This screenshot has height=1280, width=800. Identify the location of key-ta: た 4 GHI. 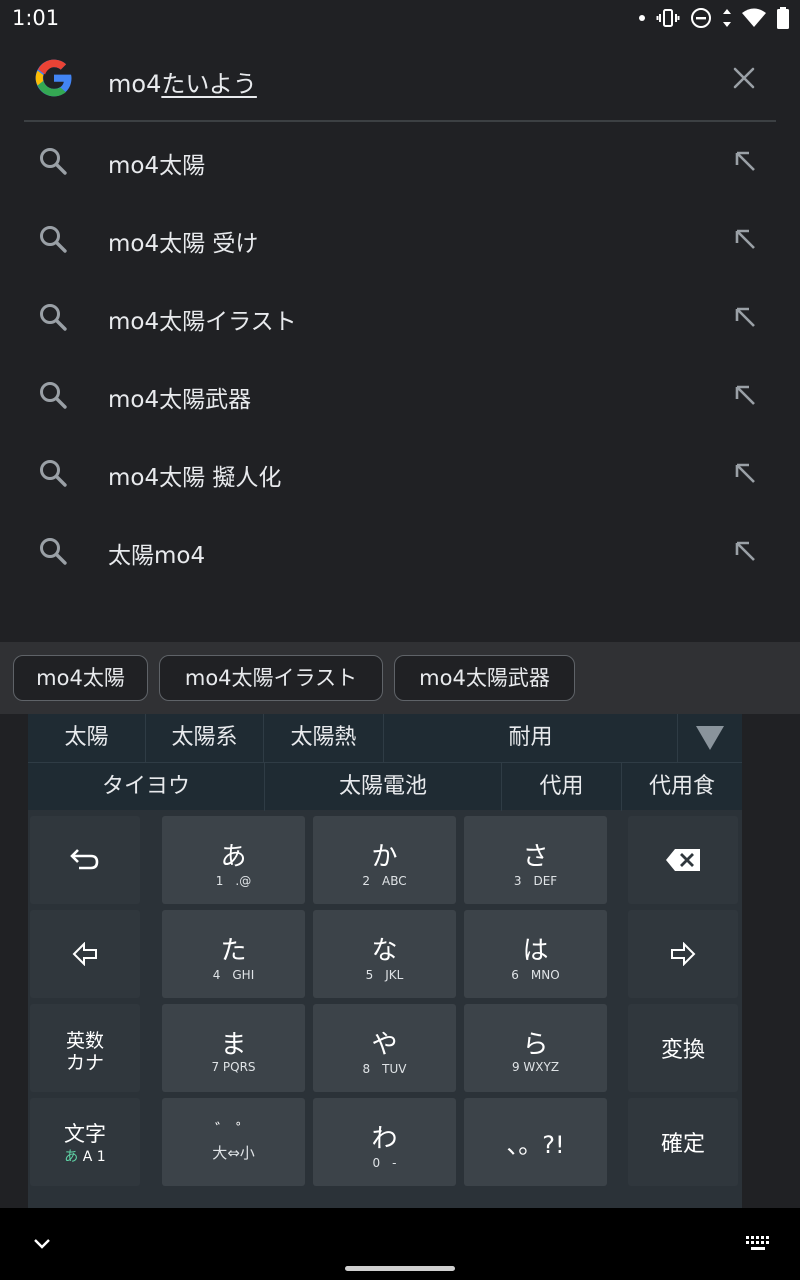
(233, 954).